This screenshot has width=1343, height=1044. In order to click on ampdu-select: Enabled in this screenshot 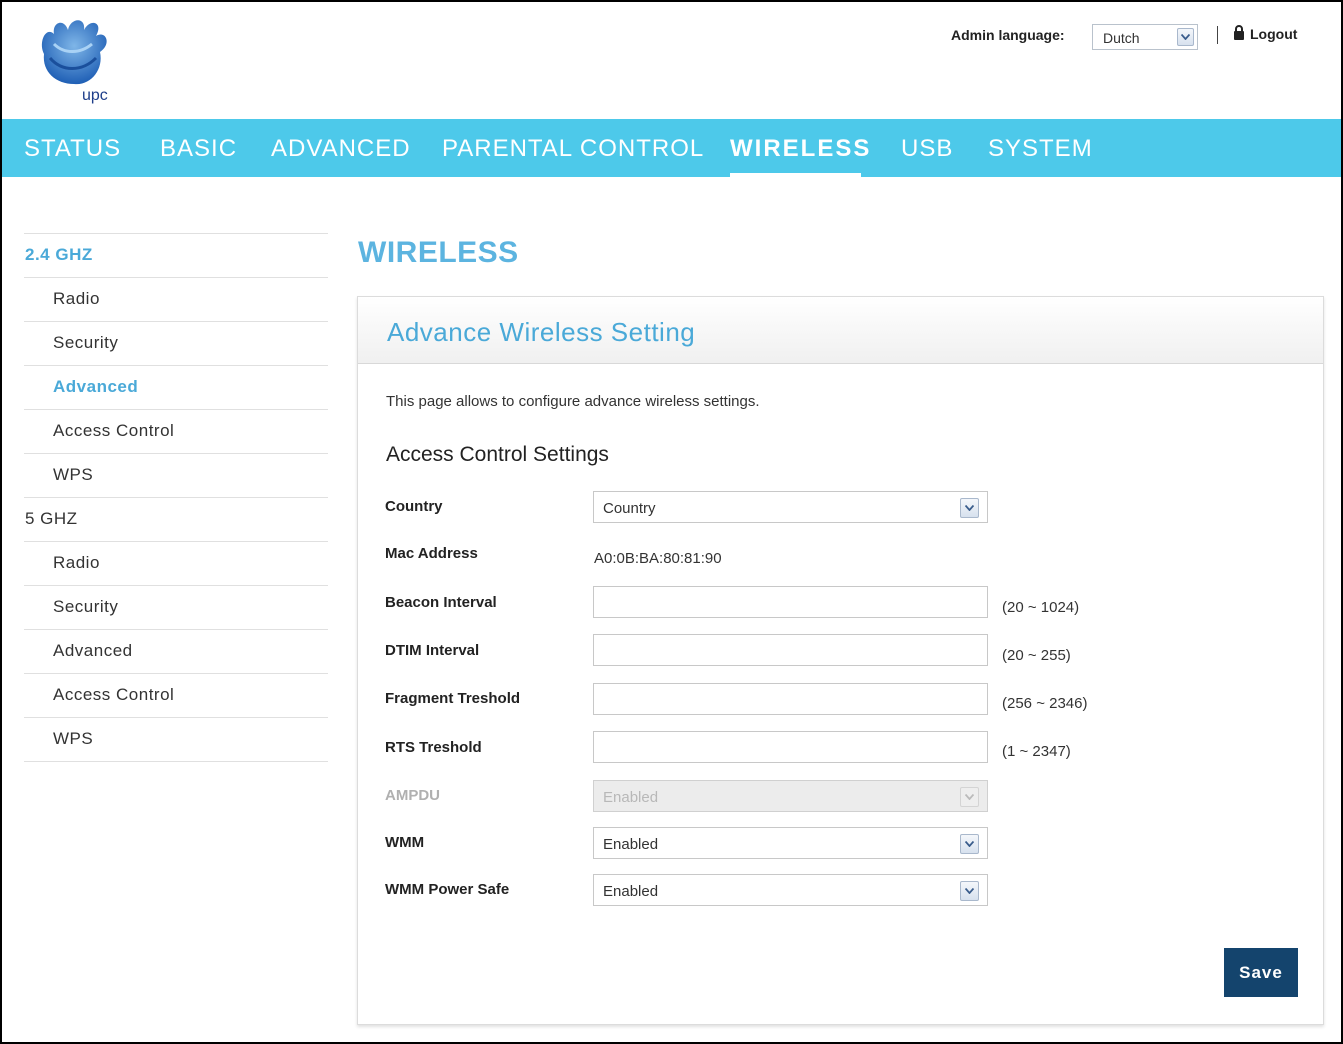, I will do `click(790, 796)`.